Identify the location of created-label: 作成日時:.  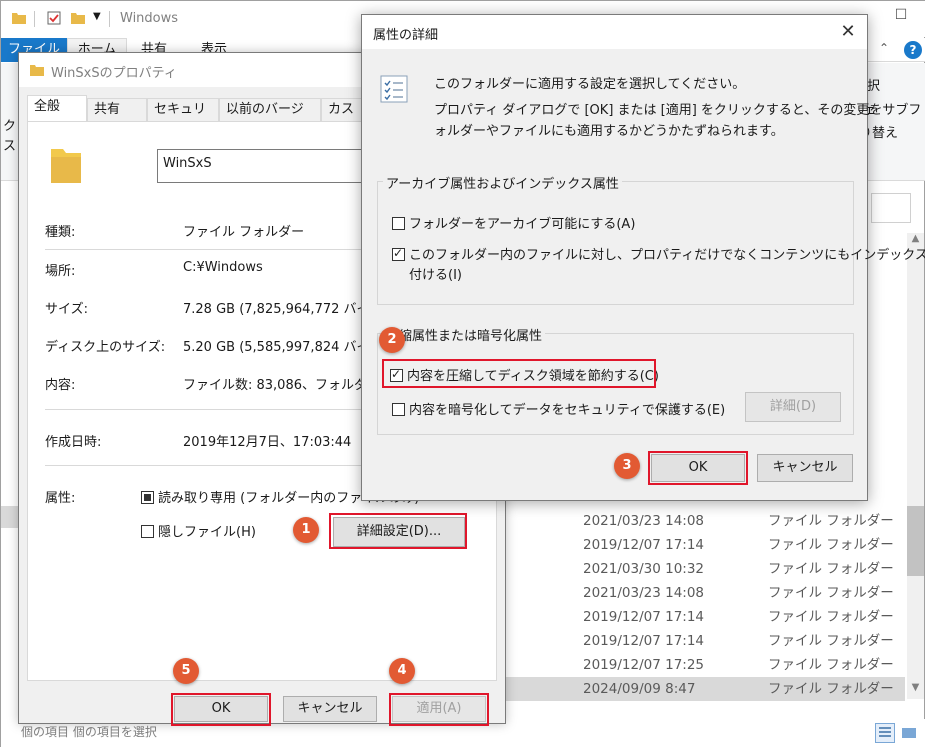
(73, 442).